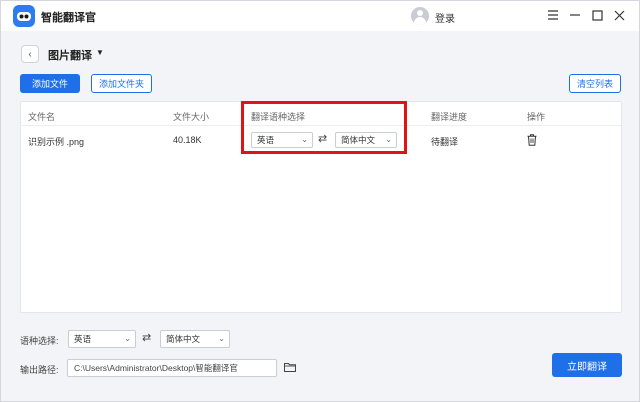 This screenshot has height=402, width=640. I want to click on app-title: 智能翻译官, so click(68, 18).